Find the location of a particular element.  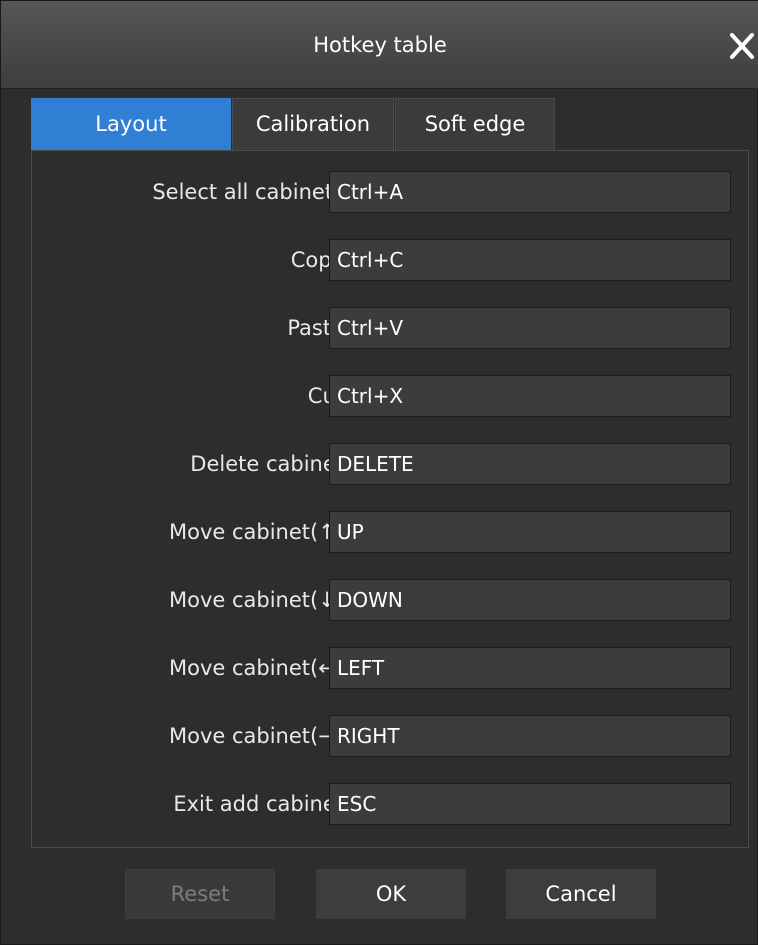

hotkey-field-move-right: RIGHT is located at coordinates (530, 736).